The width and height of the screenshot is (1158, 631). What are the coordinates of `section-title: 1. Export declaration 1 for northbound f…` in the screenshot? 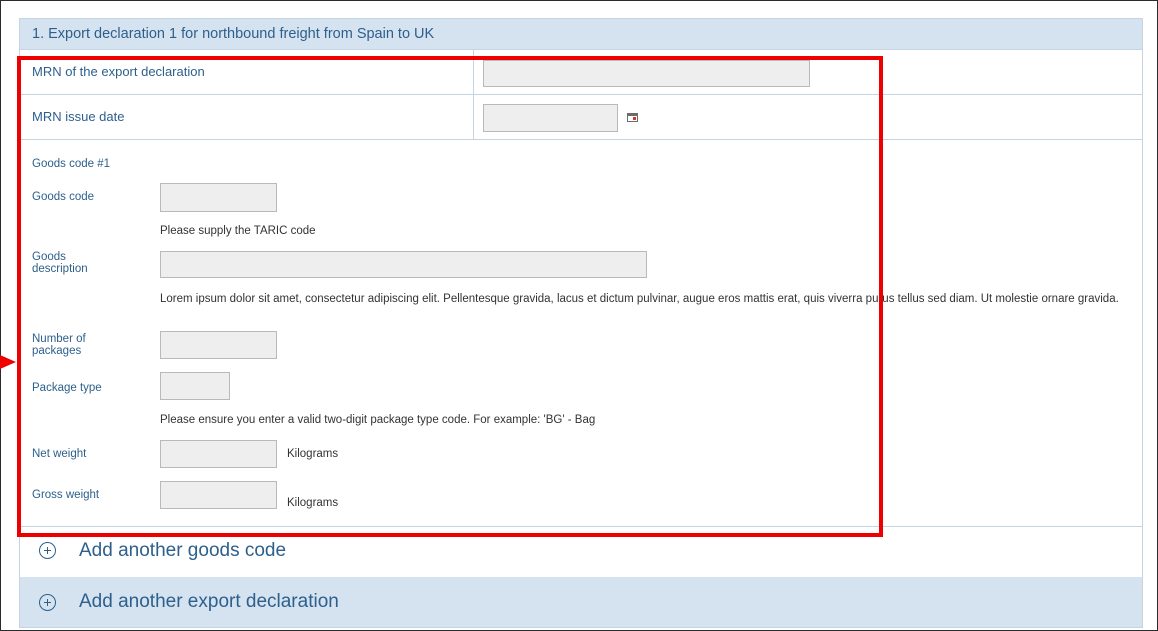 It's located at (233, 34).